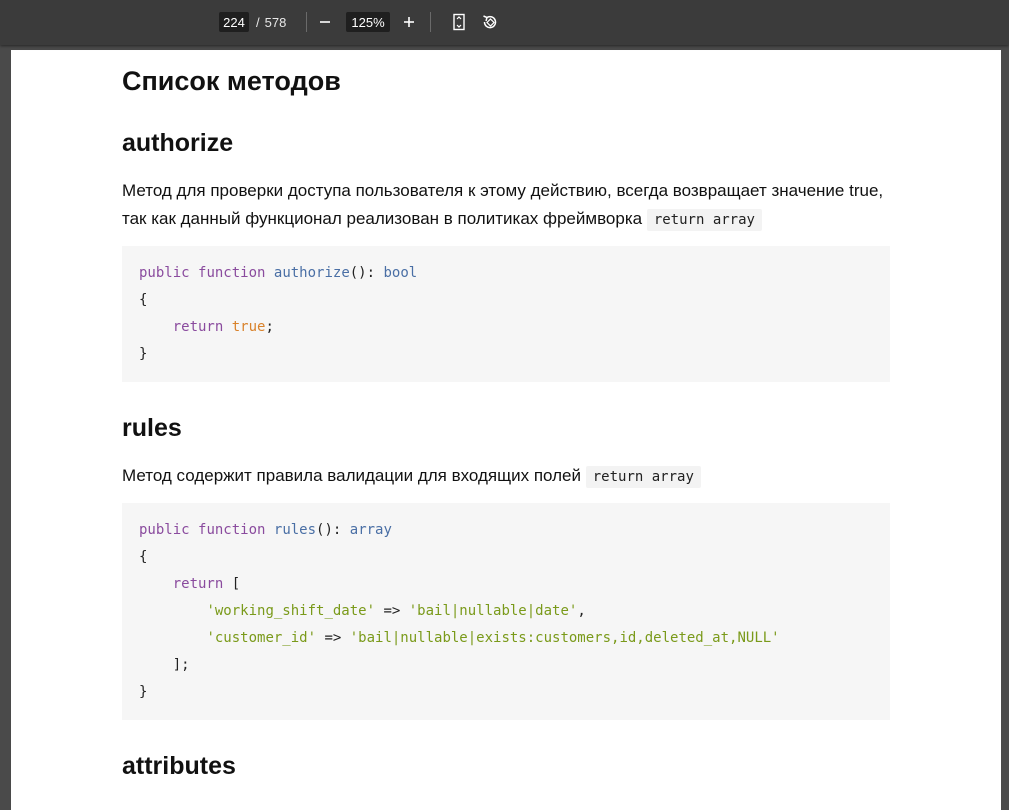  I want to click on code-punct: ,, so click(581, 611).